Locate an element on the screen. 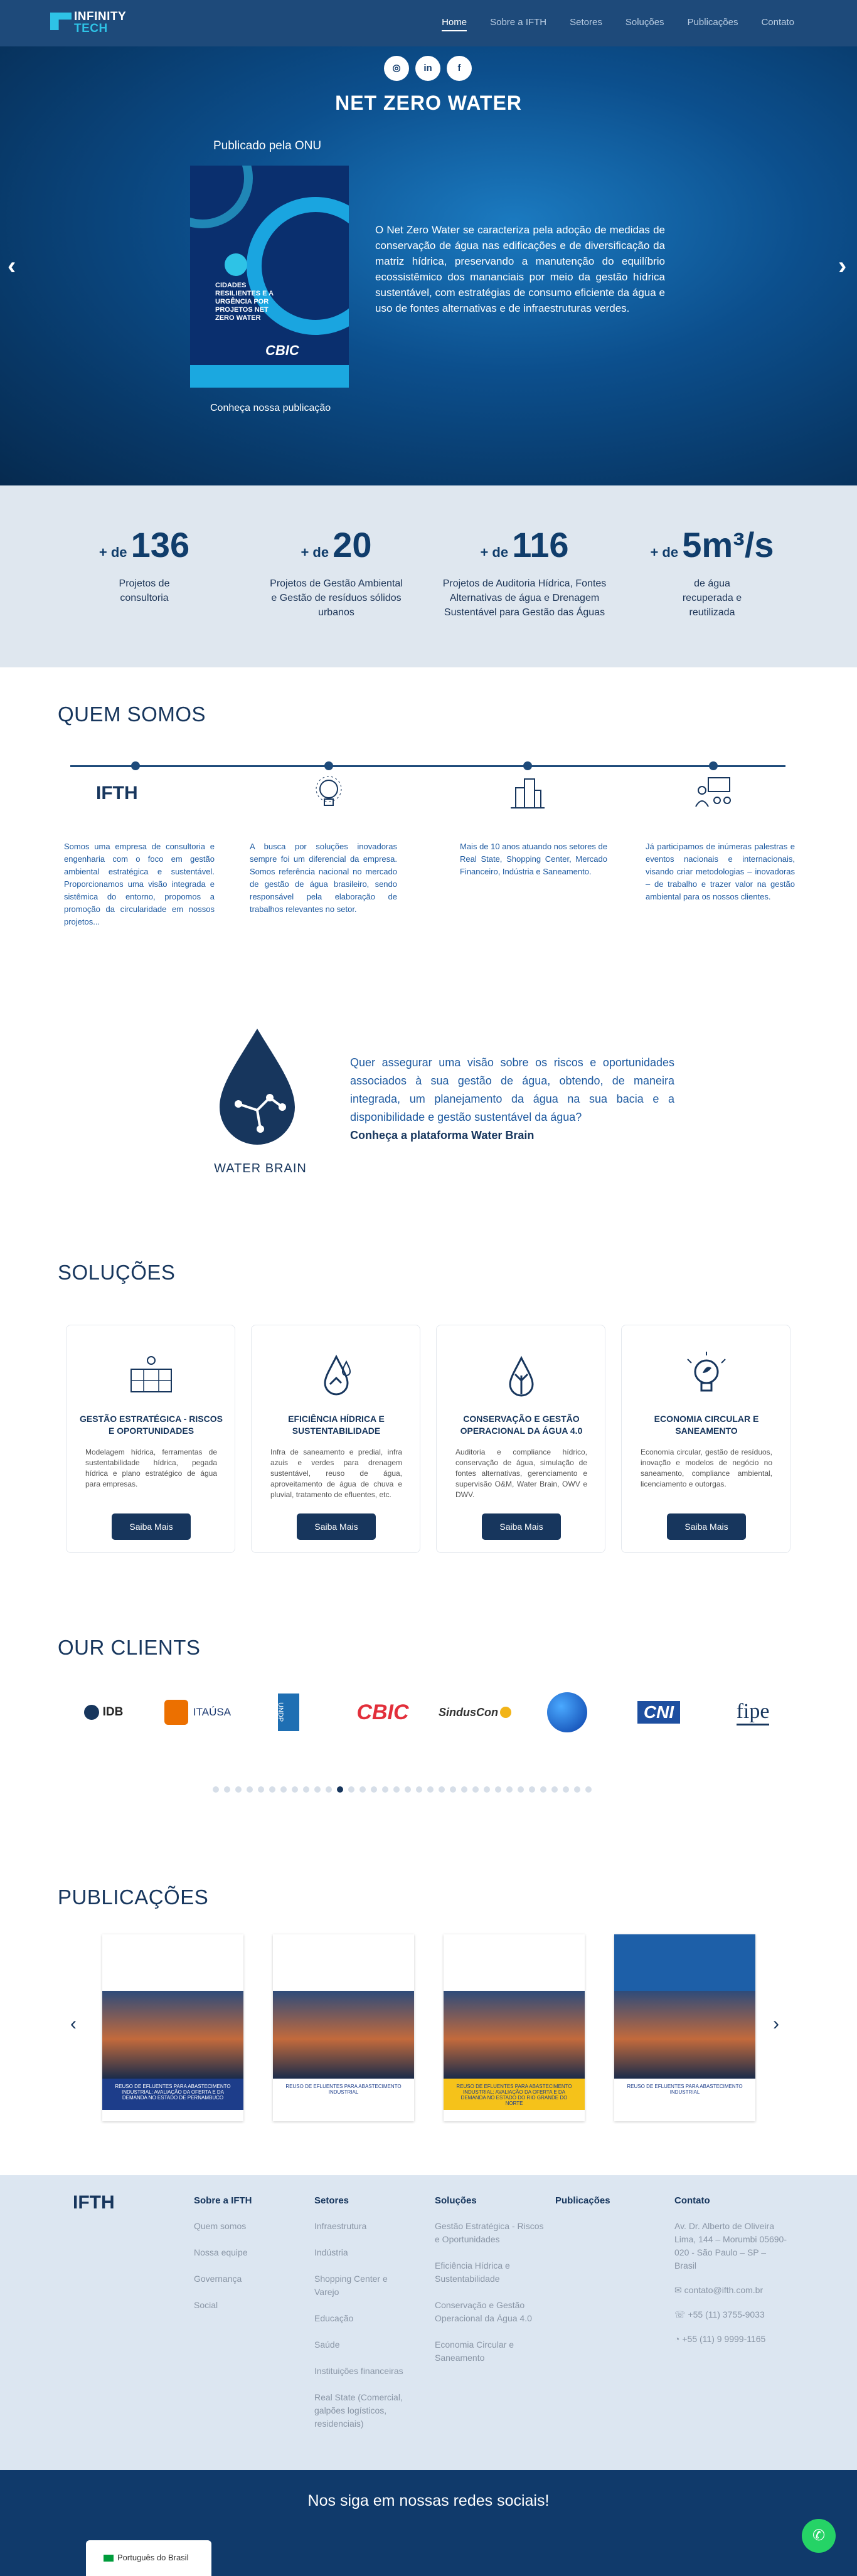  contact-phone-row: ☏ +55 (11) 3755-9033 is located at coordinates (730, 2314).